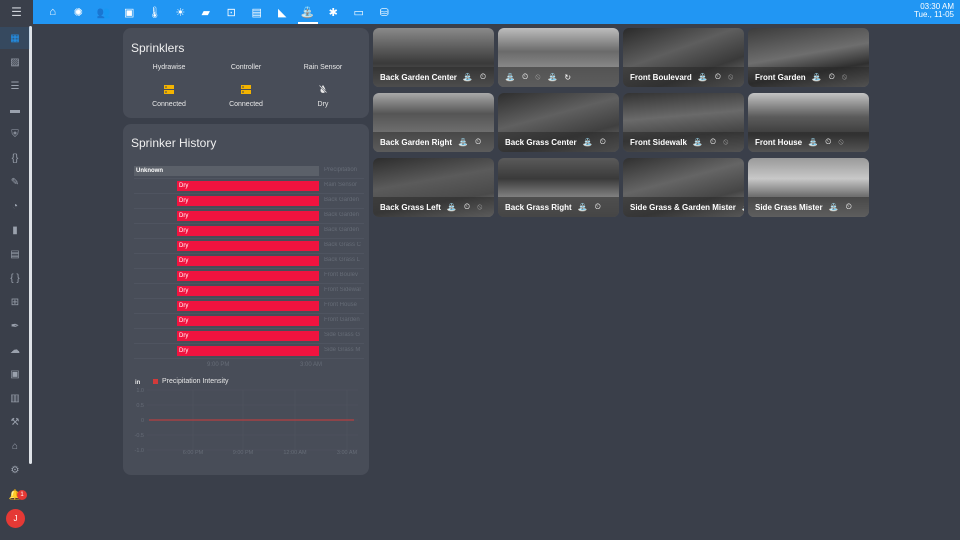 This screenshot has width=960, height=540. I want to click on sidebar-item-gauge: ◔, so click(15, 206).